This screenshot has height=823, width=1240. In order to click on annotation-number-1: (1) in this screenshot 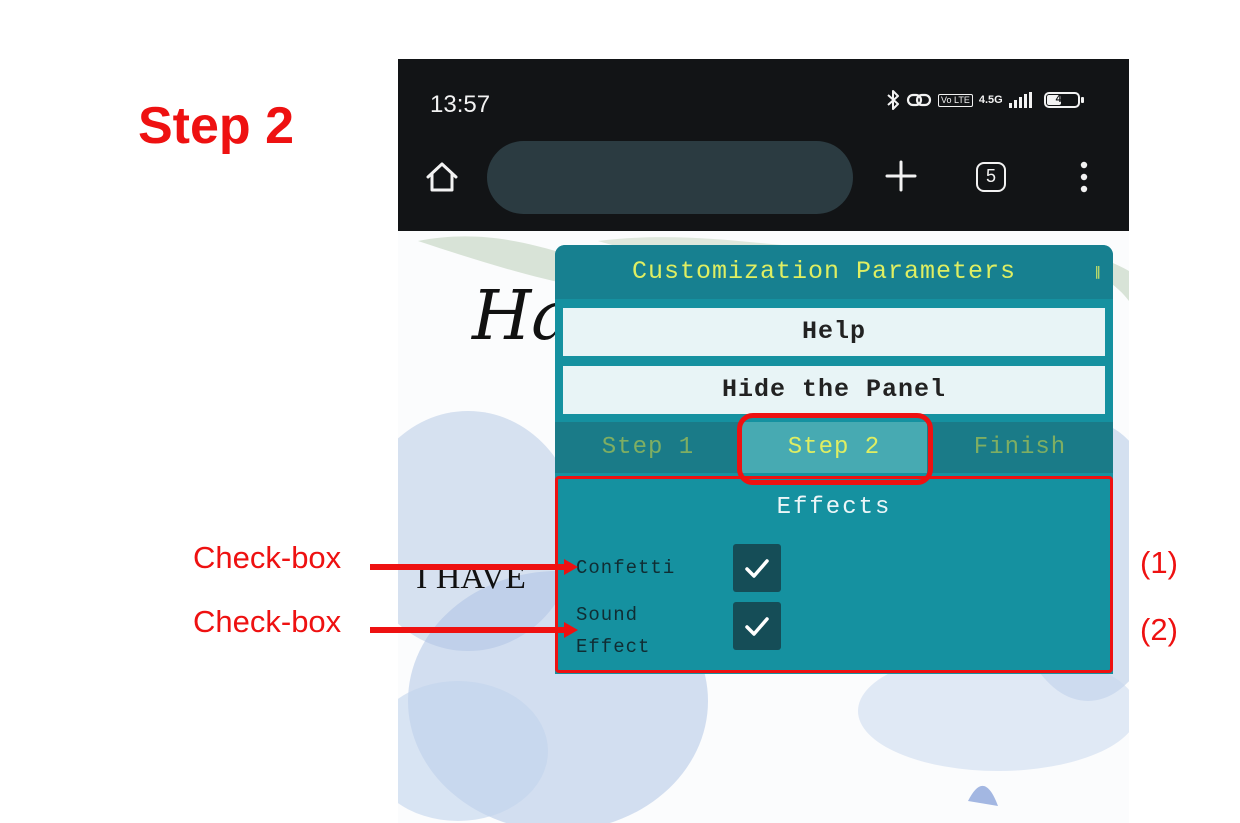, I will do `click(1159, 562)`.